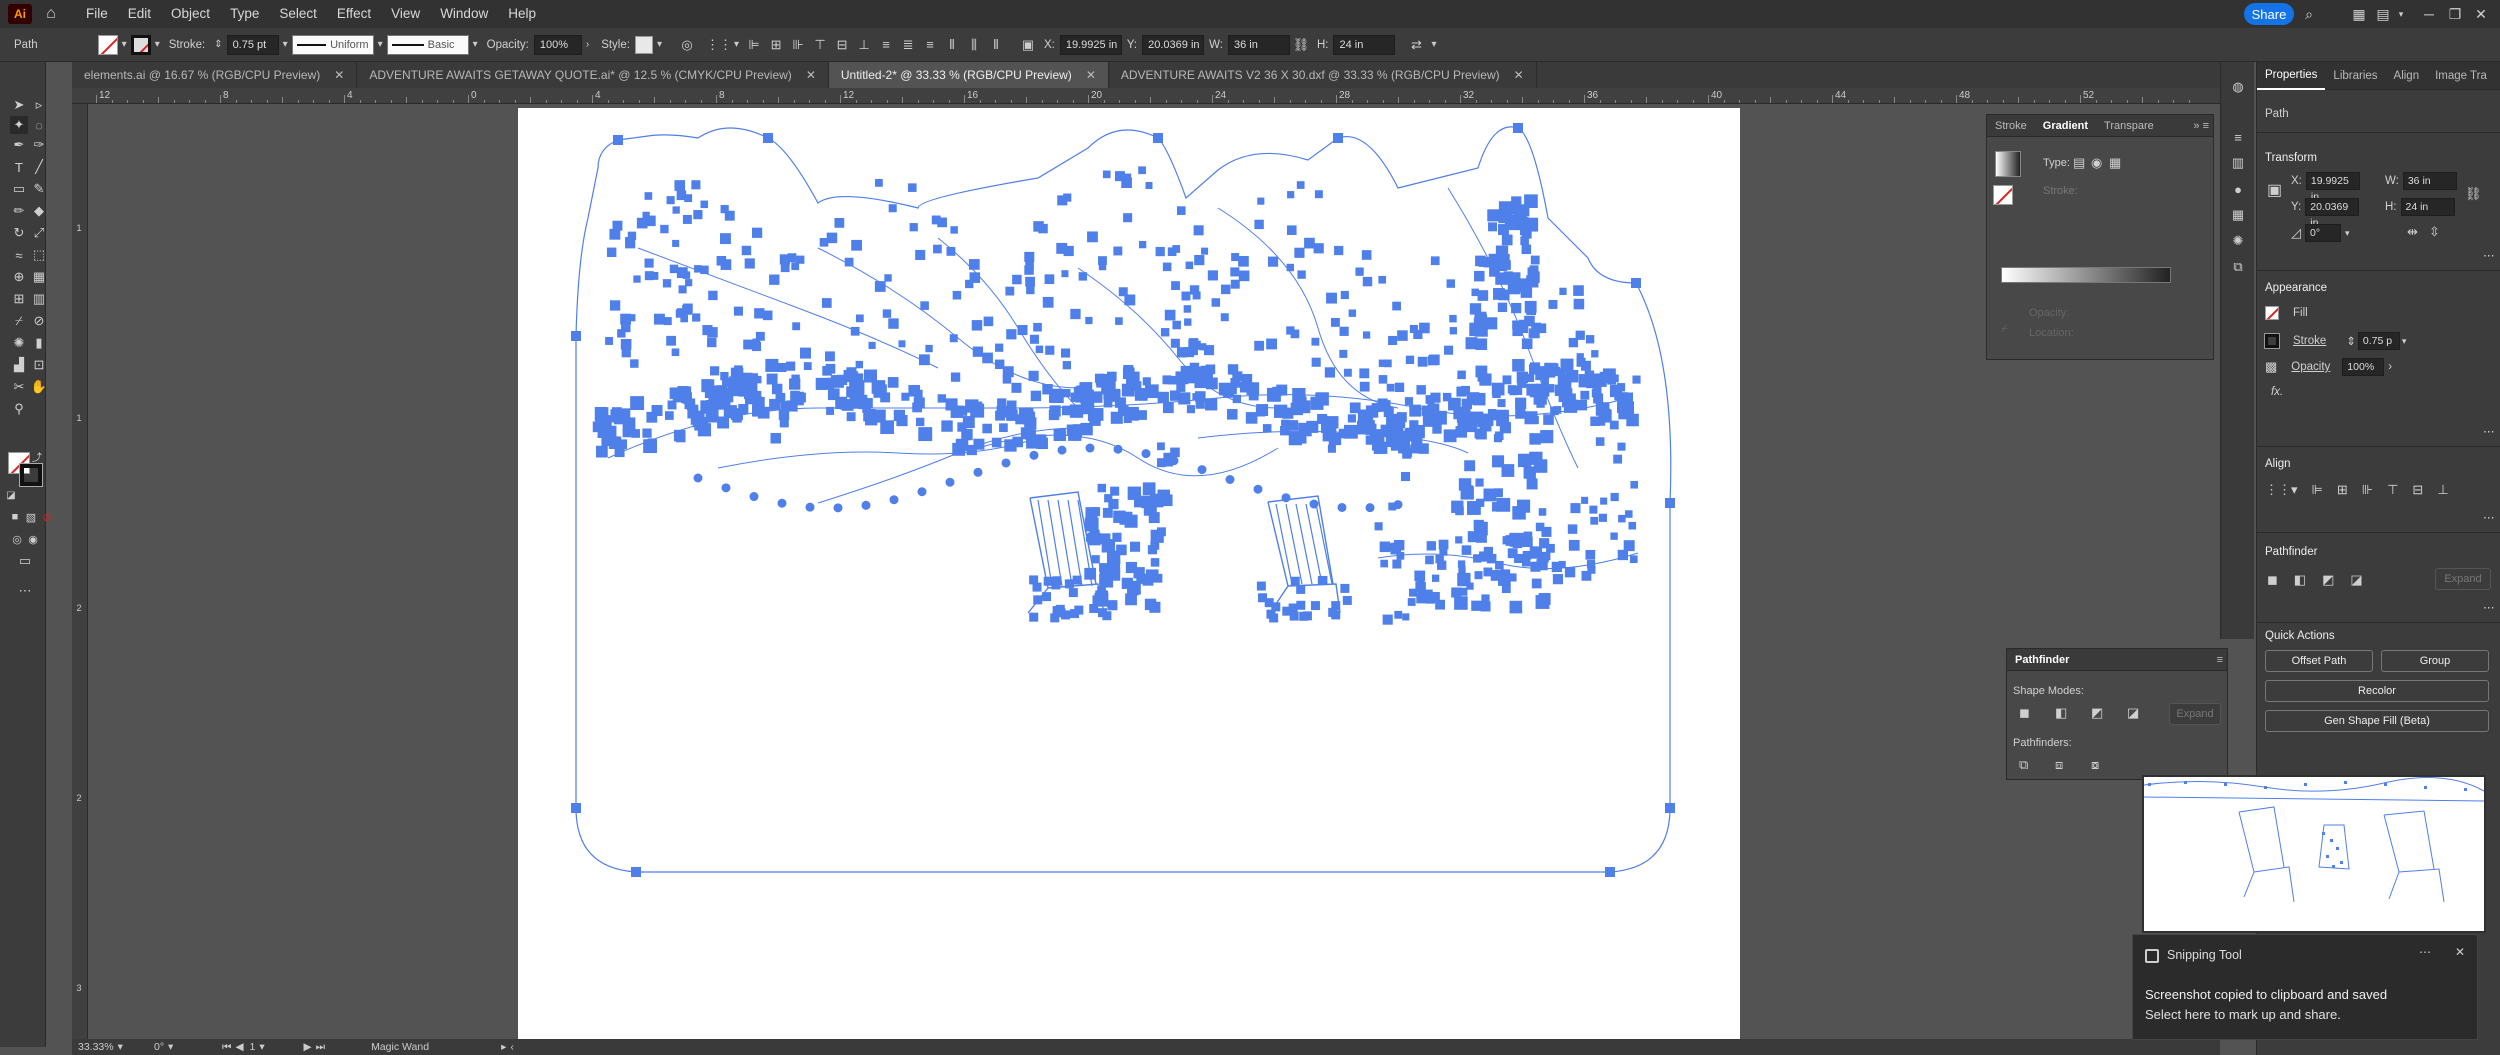 This screenshot has width=2500, height=1055. Describe the element at coordinates (11, 495) in the screenshot. I see `default-colors-icon: ◪` at that location.